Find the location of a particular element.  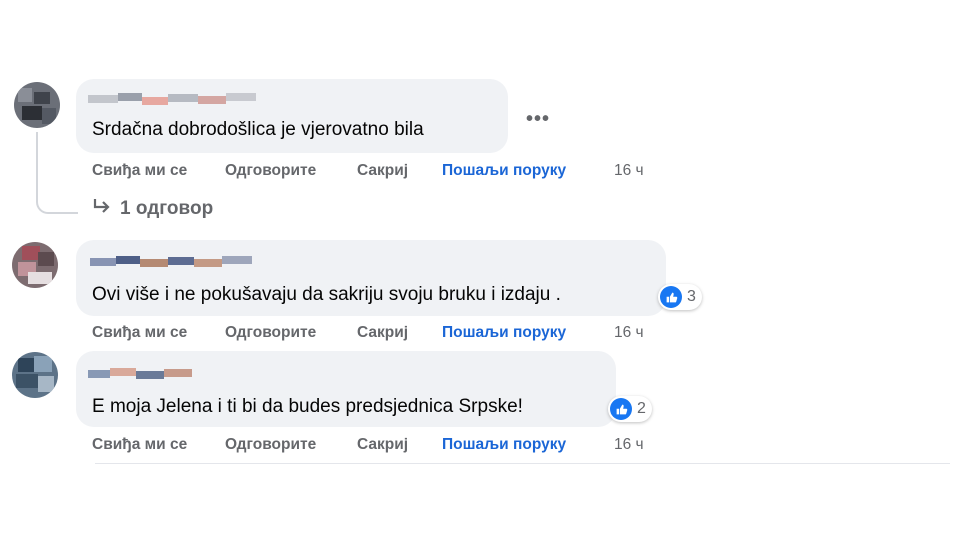

reaction-count: 3 is located at coordinates (691, 296).